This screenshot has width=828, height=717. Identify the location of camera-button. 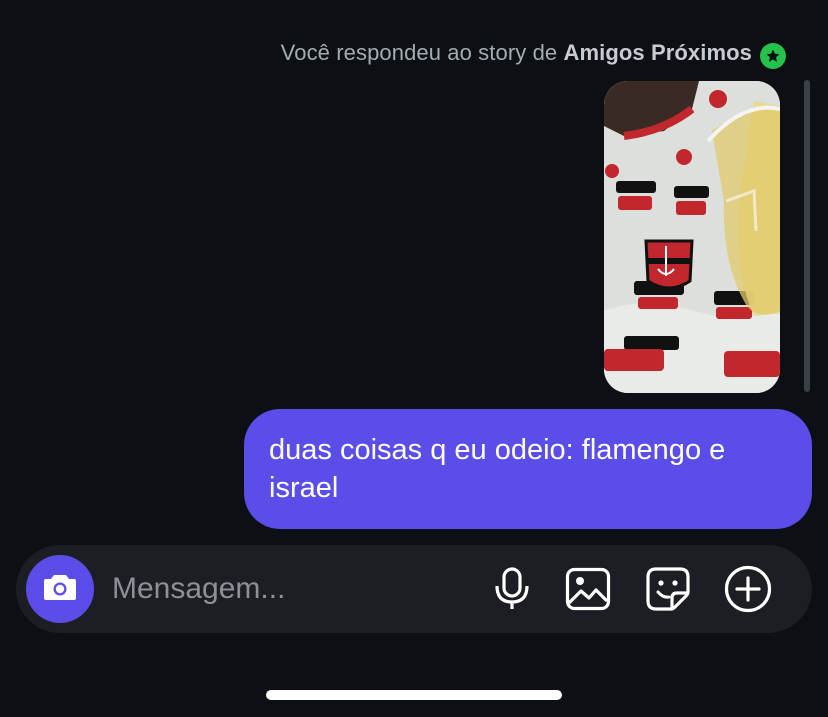
(60, 589).